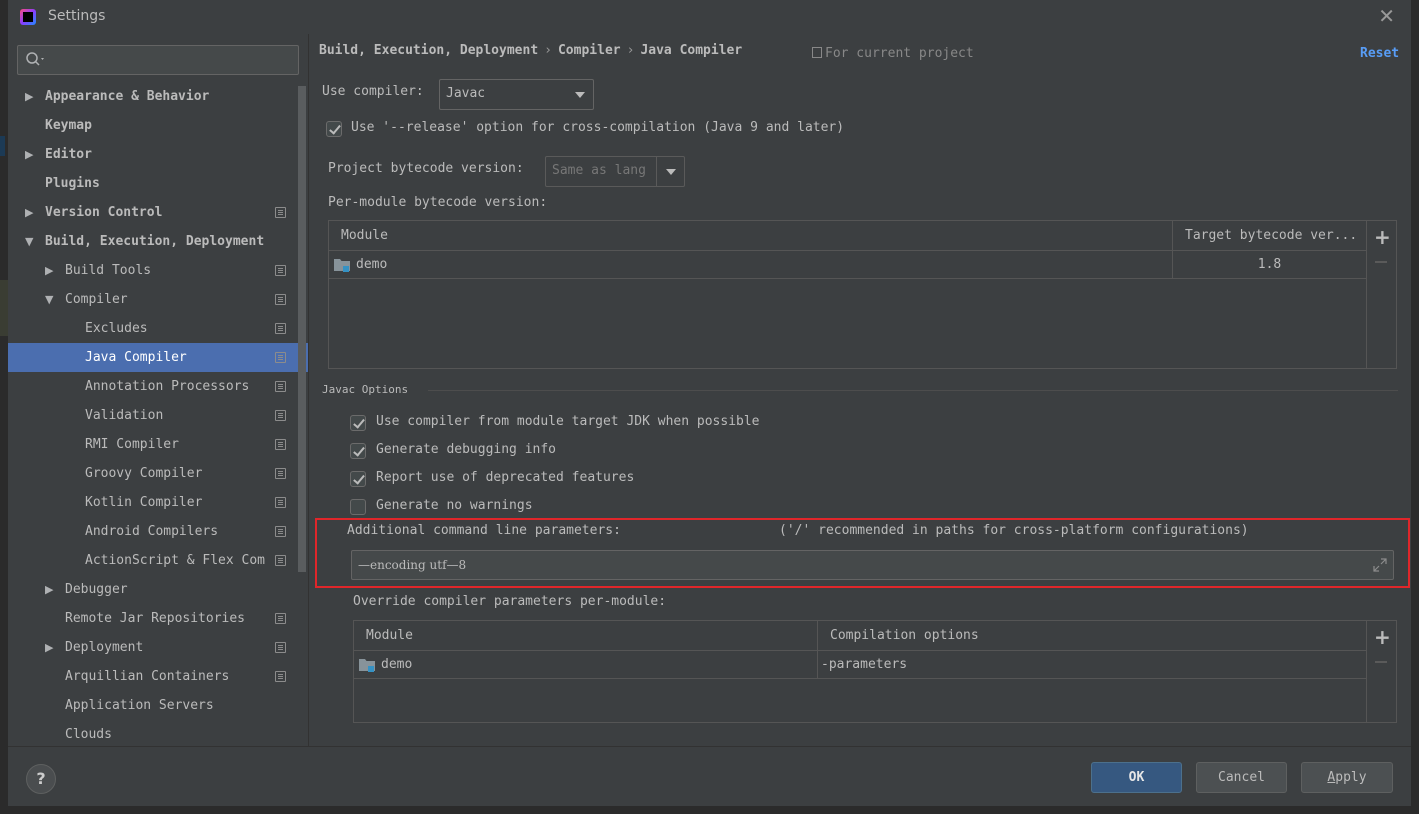 Image resolution: width=1419 pixels, height=814 pixels. Describe the element at coordinates (158, 733) in the screenshot. I see `sidebar-item-clouds: Clouds` at that location.